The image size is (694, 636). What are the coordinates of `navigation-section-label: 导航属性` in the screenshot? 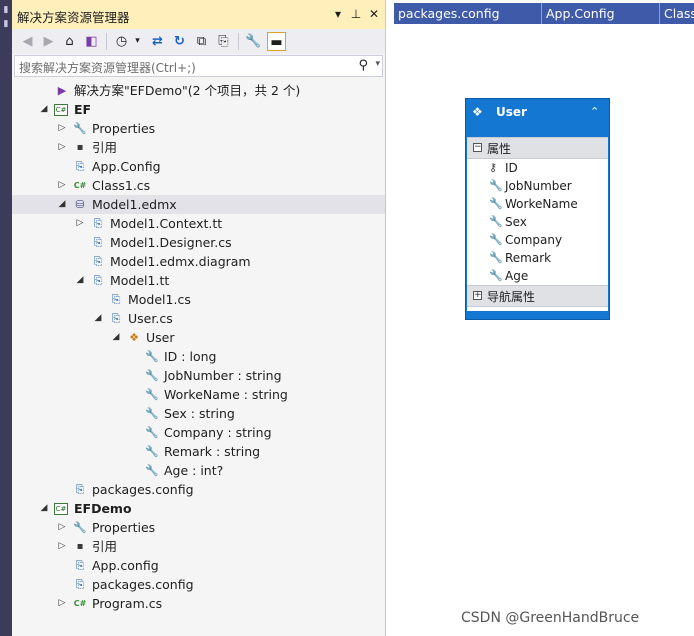 It's located at (511, 297).